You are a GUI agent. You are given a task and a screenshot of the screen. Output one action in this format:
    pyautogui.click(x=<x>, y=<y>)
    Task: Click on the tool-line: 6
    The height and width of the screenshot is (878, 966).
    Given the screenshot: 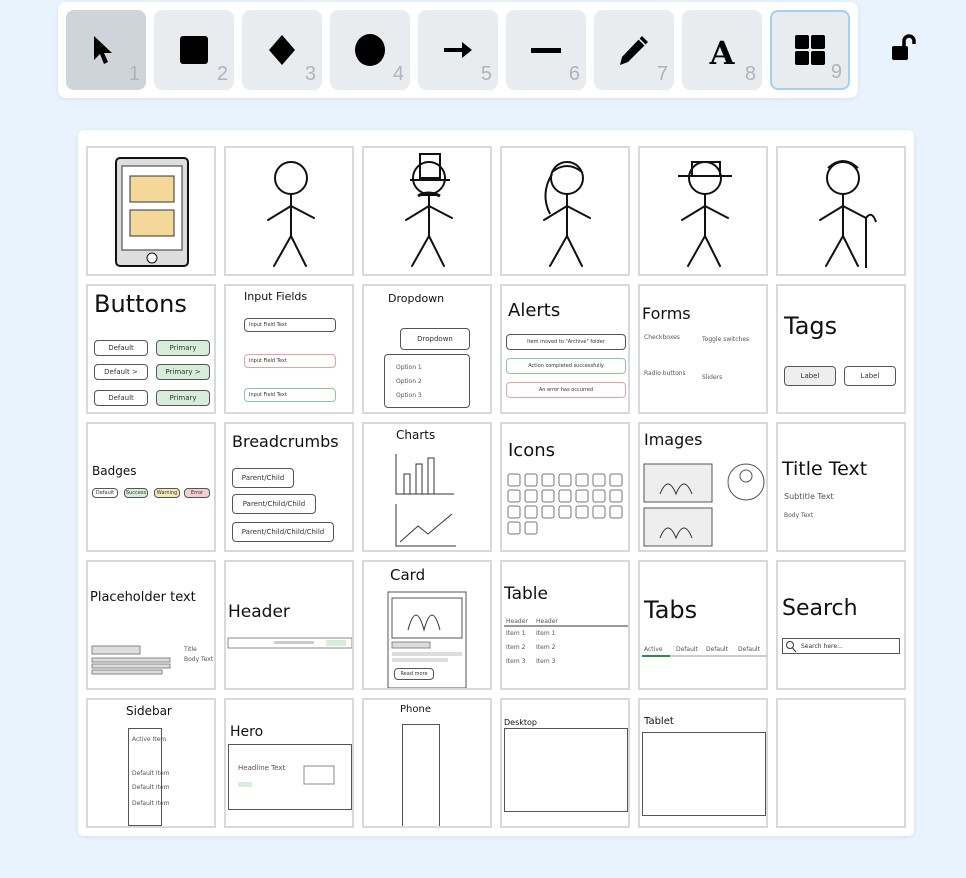 What is the action you would take?
    pyautogui.click(x=546, y=50)
    